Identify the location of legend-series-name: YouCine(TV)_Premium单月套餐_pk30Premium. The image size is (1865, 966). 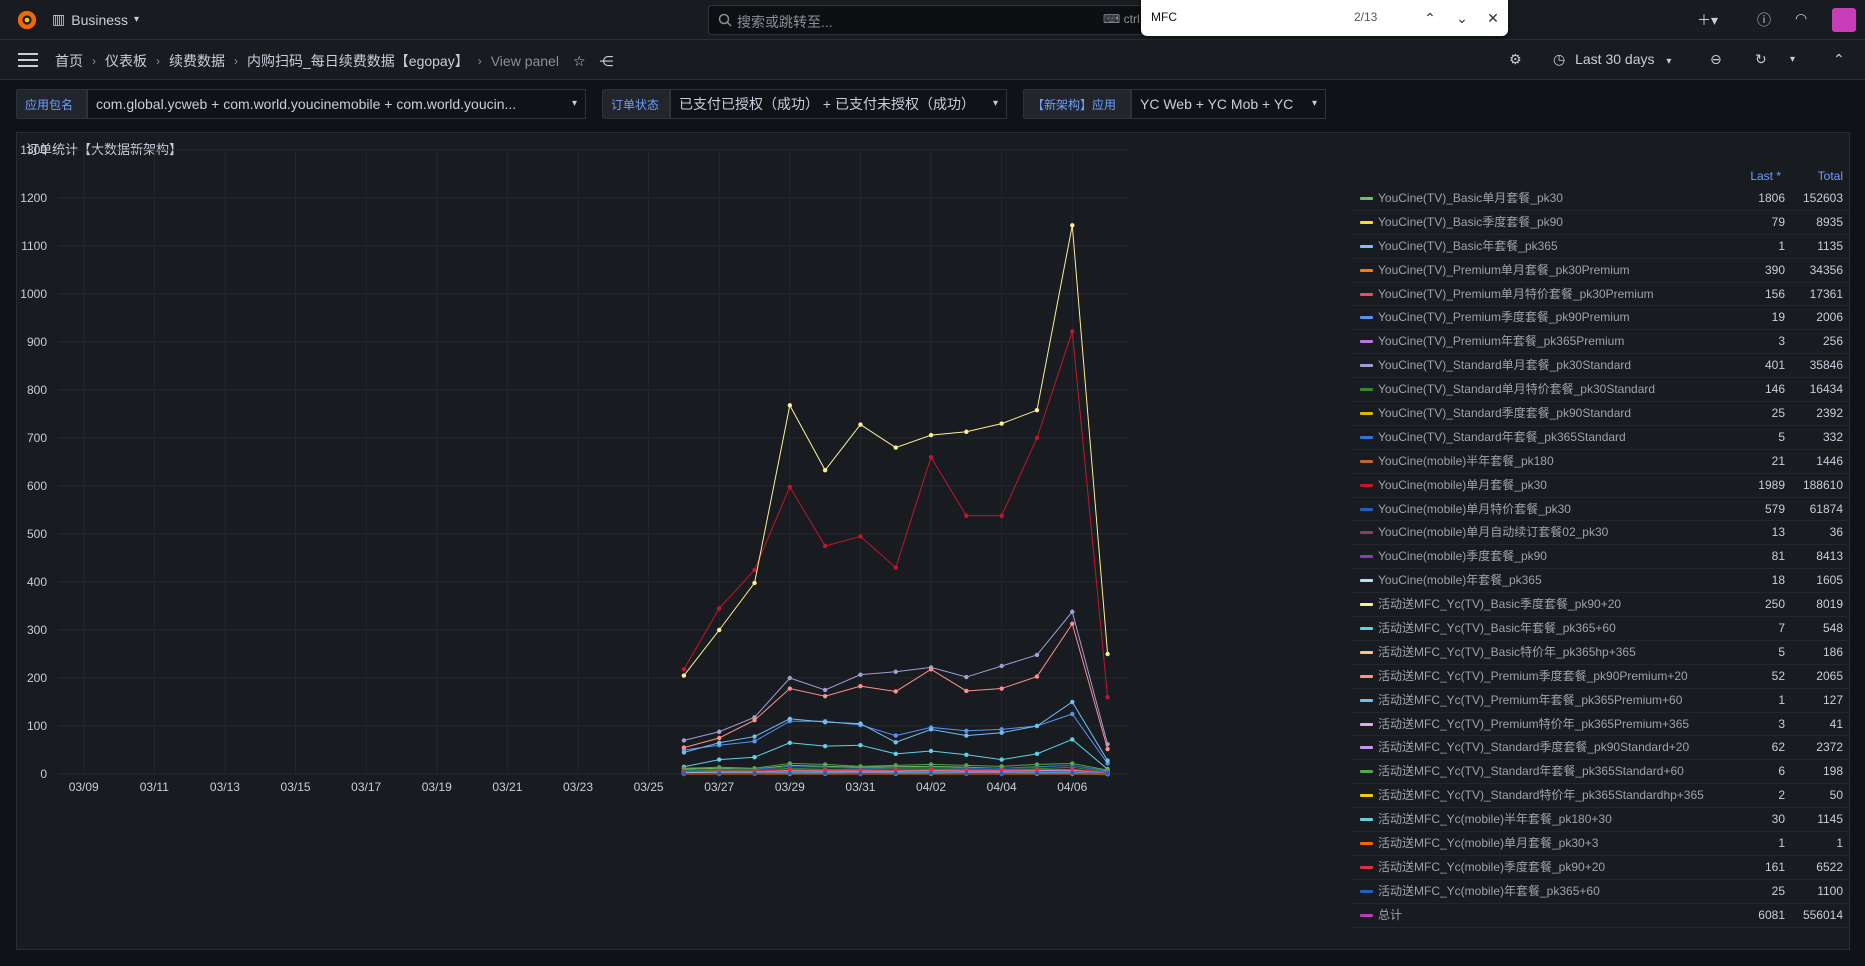
(1504, 269).